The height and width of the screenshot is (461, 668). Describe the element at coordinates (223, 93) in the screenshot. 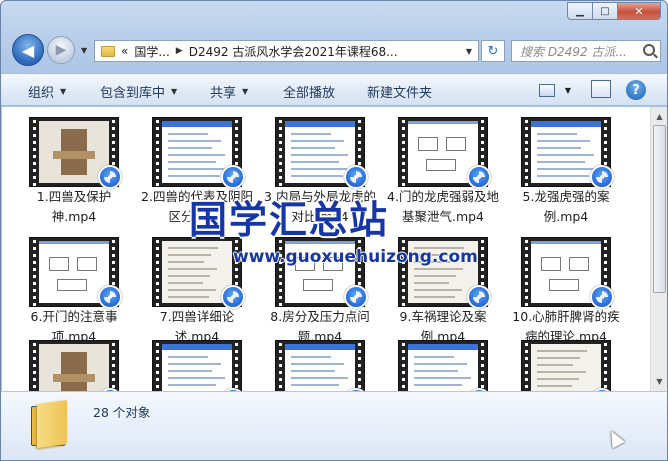

I see `share-label: 共享` at that location.